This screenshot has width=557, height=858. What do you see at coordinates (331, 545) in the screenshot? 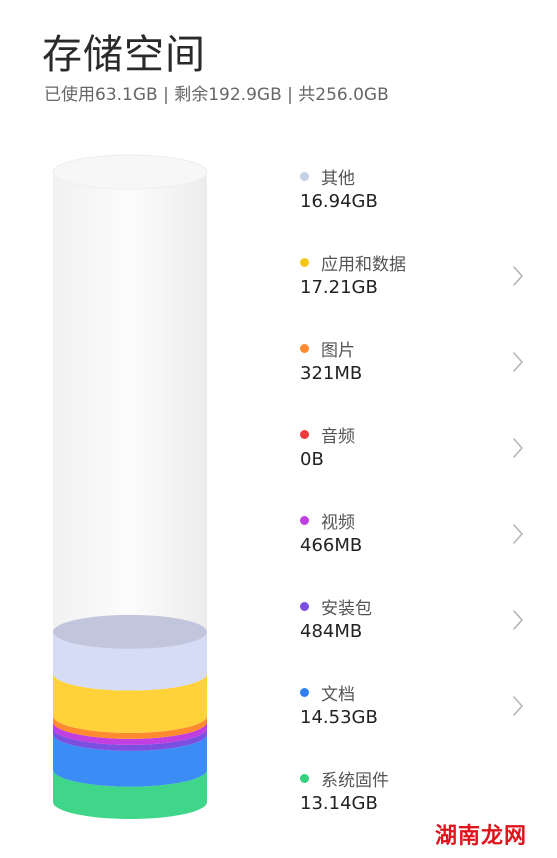
I see `category-size: 466MB` at bounding box center [331, 545].